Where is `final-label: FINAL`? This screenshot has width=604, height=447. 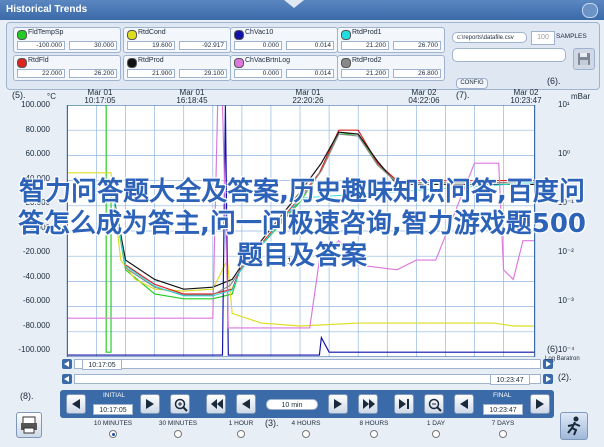
final-label: FINAL is located at coordinates (502, 395).